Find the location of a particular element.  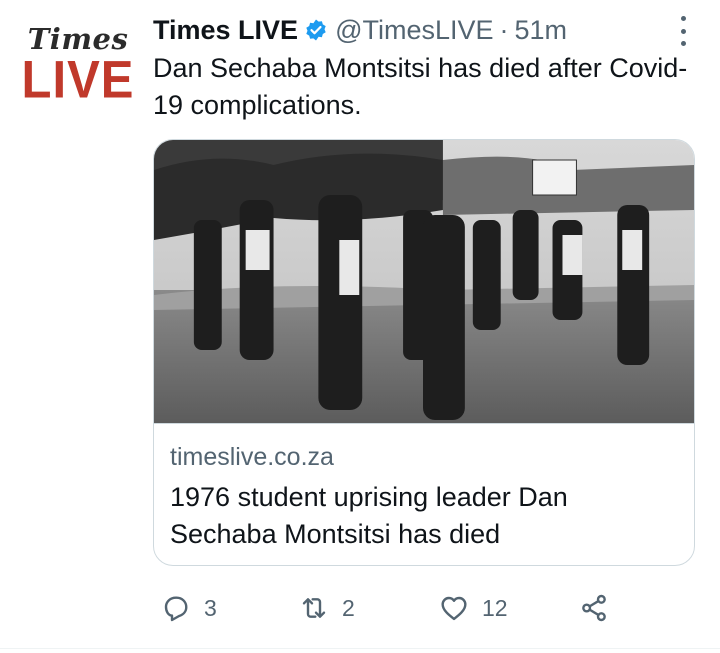

tweet-actions: 3 2 12 is located at coordinates (360, 608).